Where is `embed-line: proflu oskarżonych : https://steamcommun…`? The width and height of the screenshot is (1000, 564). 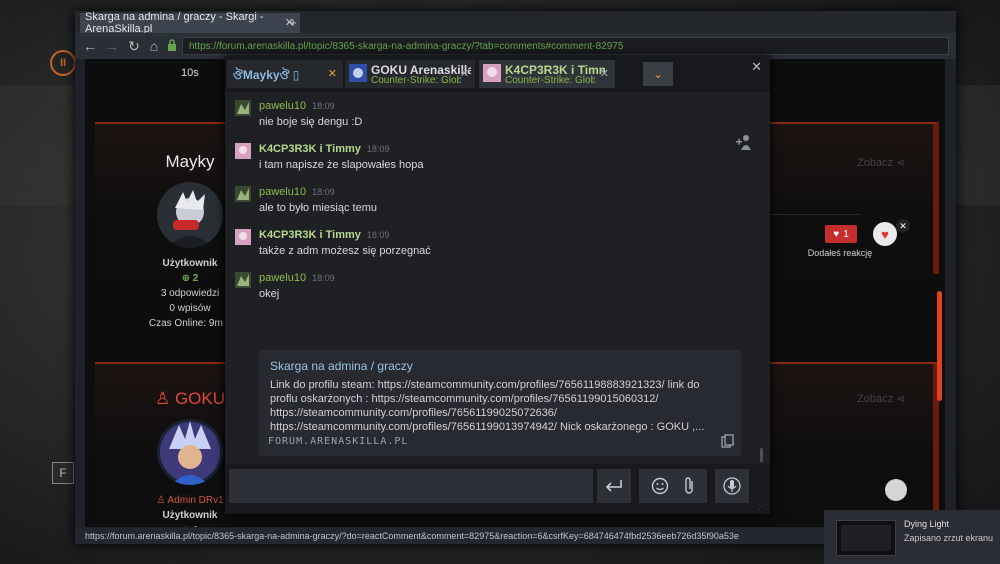 embed-line: proflu oskarżonych : https://steamcommun… is located at coordinates (464, 399).